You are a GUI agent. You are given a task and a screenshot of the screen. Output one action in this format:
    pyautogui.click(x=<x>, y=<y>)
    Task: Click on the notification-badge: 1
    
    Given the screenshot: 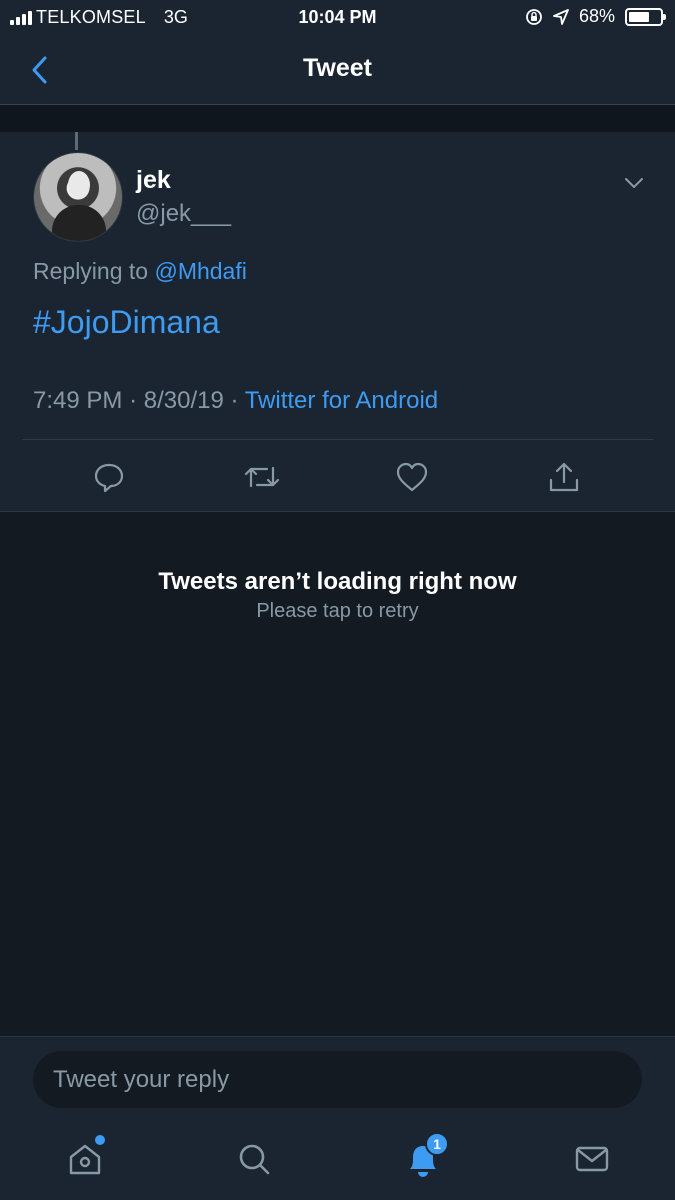 What is the action you would take?
    pyautogui.click(x=437, y=1144)
    